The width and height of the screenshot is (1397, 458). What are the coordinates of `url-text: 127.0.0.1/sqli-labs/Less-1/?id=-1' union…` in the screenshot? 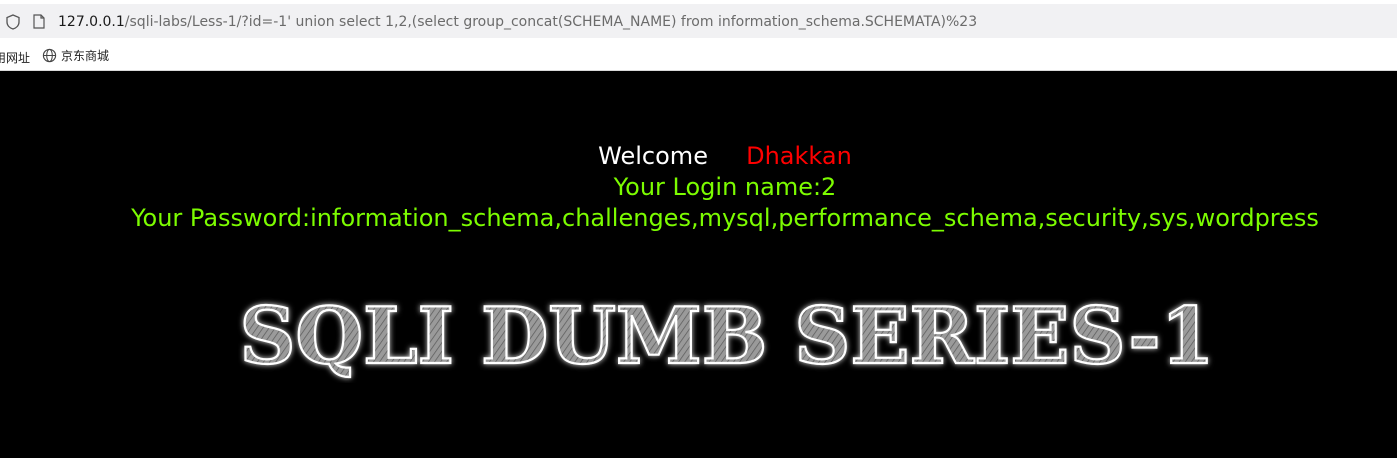 It's located at (517, 22).